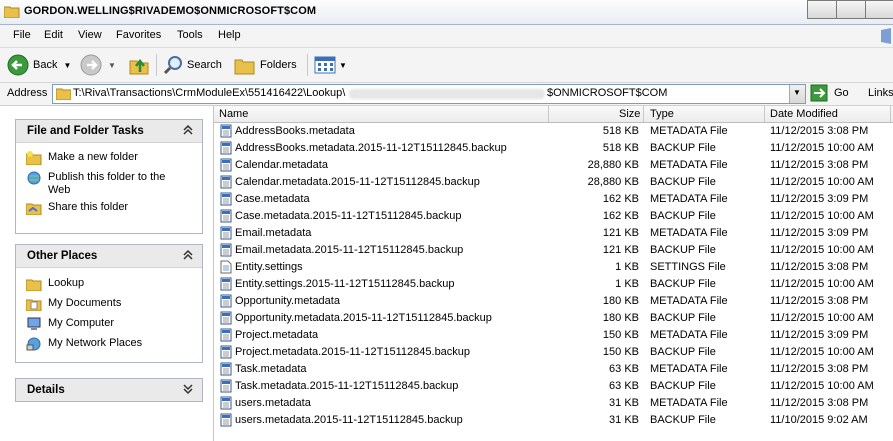 The image size is (893, 441). What do you see at coordinates (138, 35) in the screenshot?
I see `menu-favorites: Favorites` at bounding box center [138, 35].